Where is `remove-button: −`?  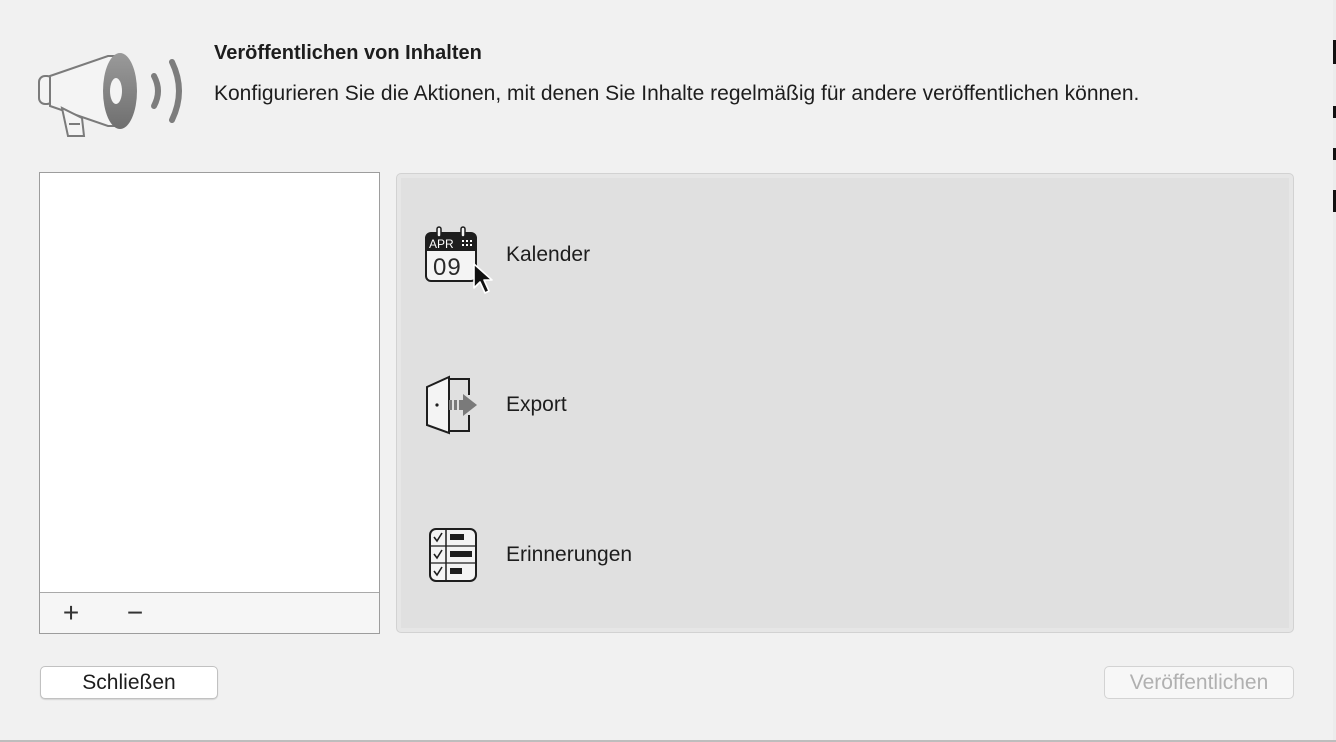
remove-button: − is located at coordinates (135, 613).